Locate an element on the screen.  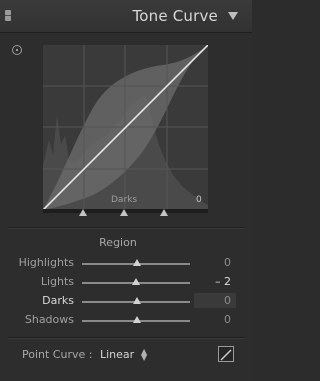
slider-label: Darks is located at coordinates (58, 300).